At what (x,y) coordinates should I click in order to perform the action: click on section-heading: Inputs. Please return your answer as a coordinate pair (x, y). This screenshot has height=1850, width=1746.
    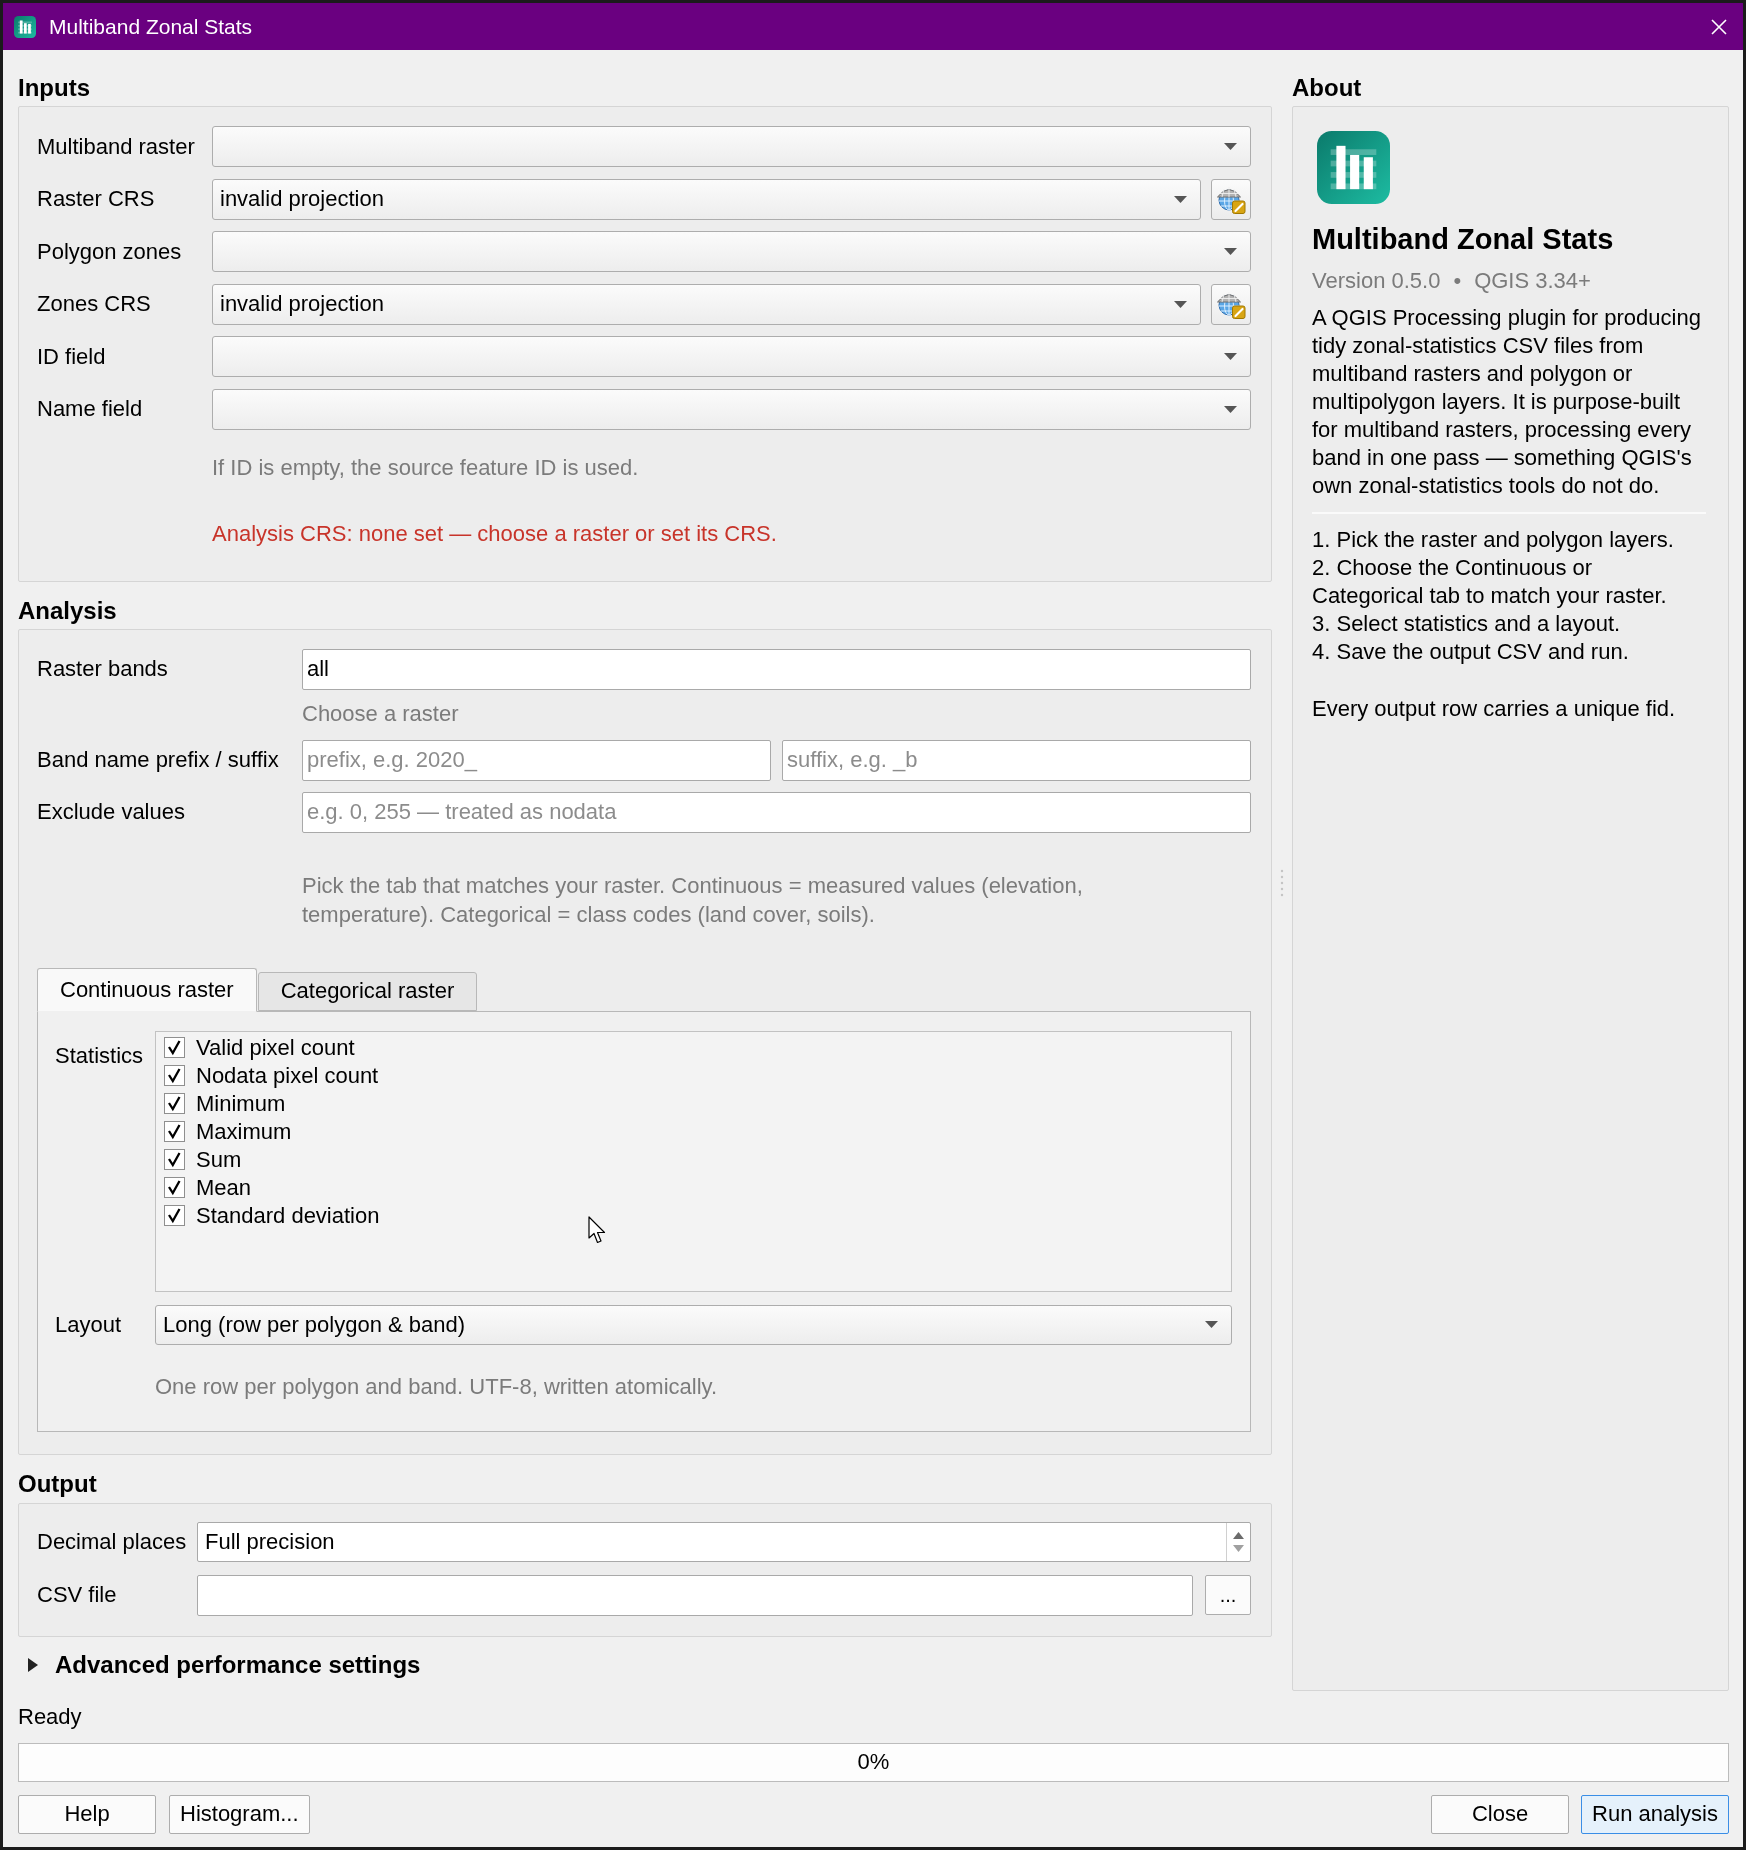
    Looking at the image, I should click on (54, 88).